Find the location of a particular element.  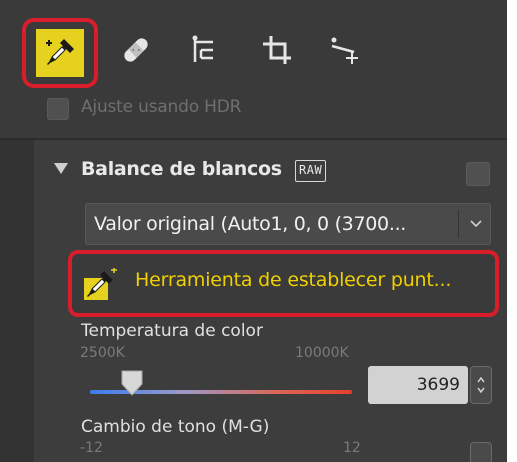

retouch-brush-tool is located at coordinates (136, 50).